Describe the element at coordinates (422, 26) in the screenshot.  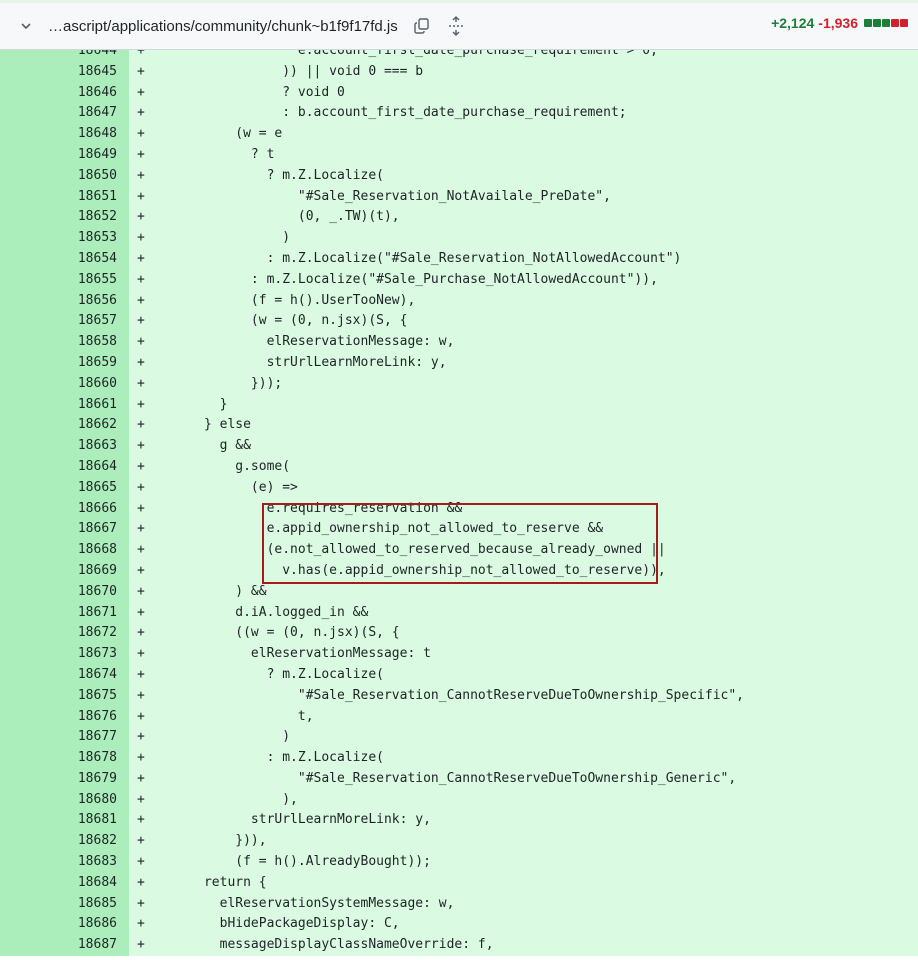
I see `copy-icon` at that location.